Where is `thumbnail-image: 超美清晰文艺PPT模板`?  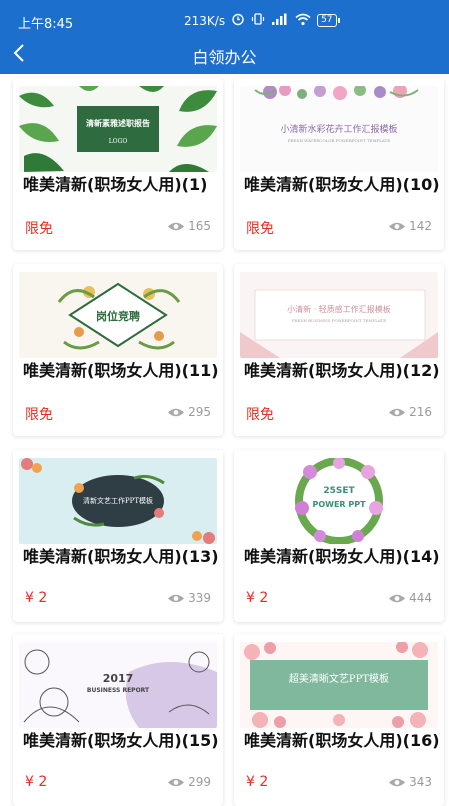 thumbnail-image: 超美清晰文艺PPT模板 is located at coordinates (339, 685).